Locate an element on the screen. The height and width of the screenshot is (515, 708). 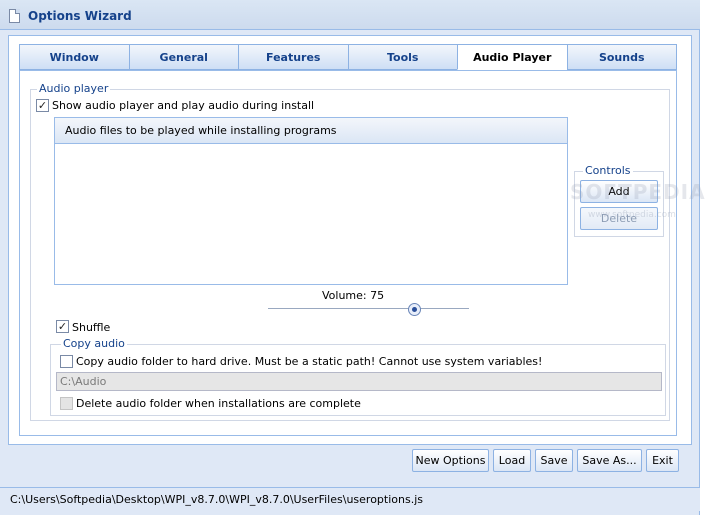
add-button: Add is located at coordinates (619, 191).